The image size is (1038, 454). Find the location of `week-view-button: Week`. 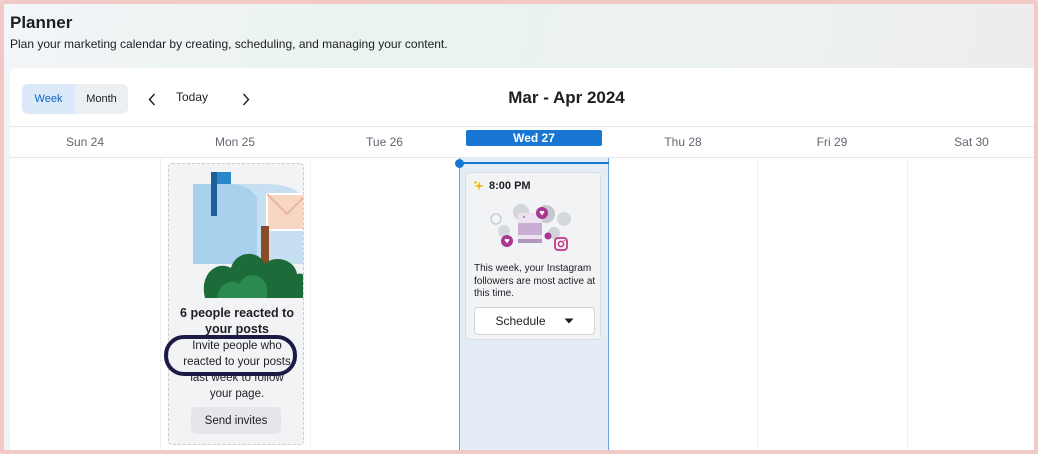

week-view-button: Week is located at coordinates (48, 99).